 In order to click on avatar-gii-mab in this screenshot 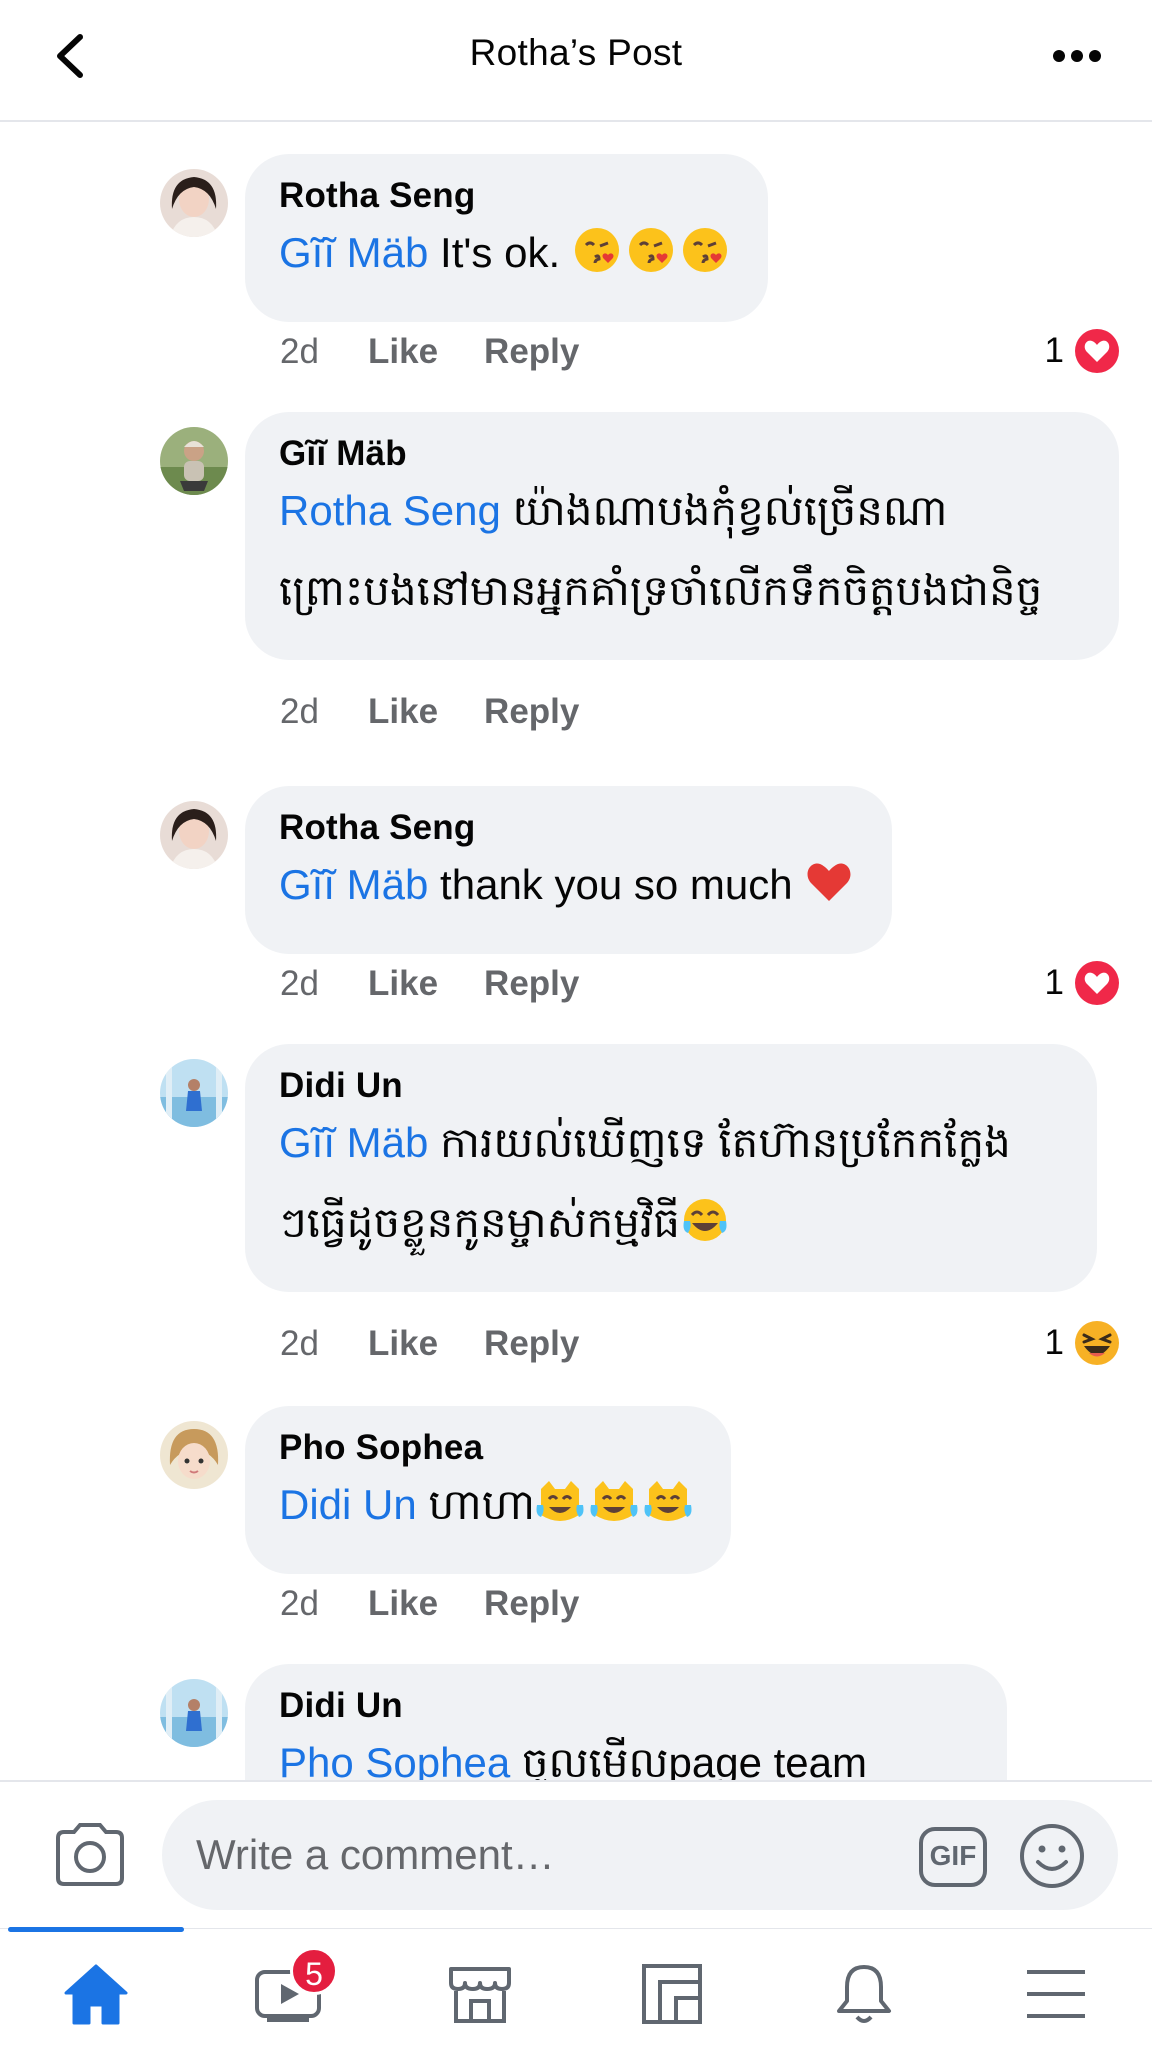, I will do `click(194, 461)`.